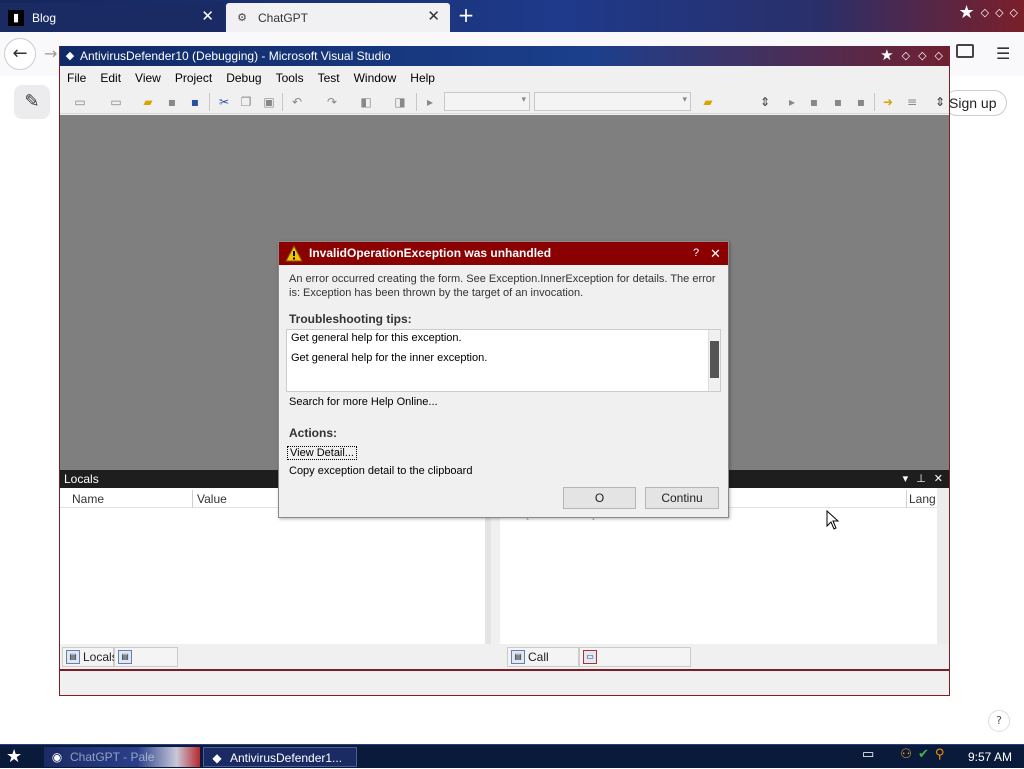 The image size is (1024, 769). I want to click on tab-blog: ▮ Blog ✕, so click(112, 17).